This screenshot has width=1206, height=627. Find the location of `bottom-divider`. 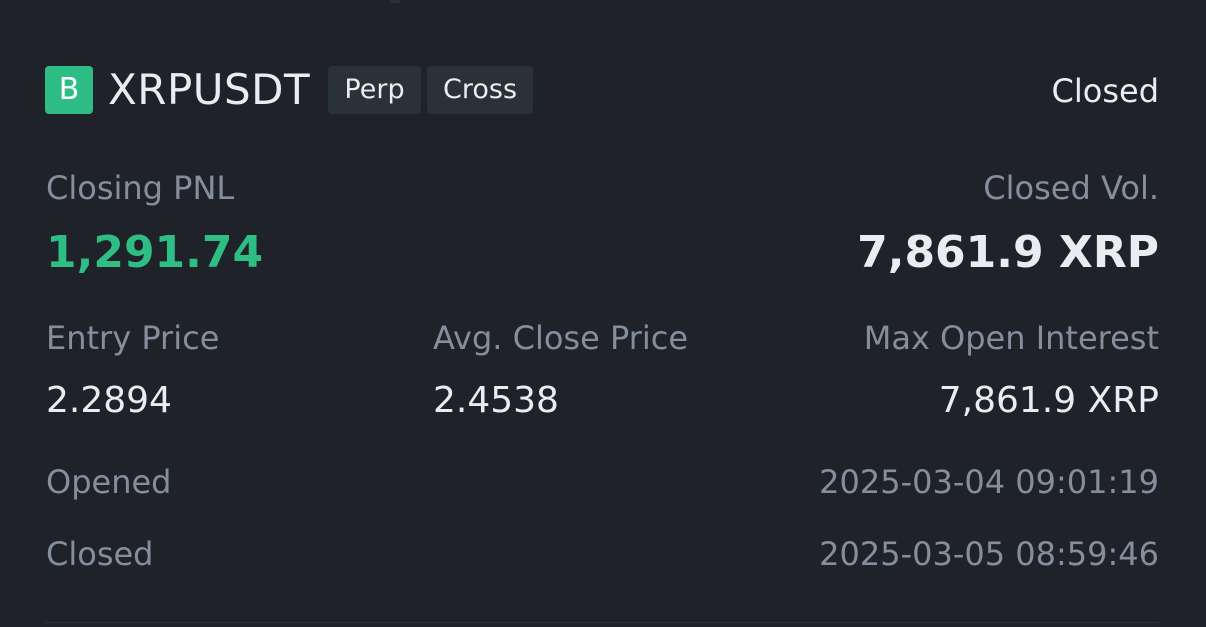

bottom-divider is located at coordinates (602, 622).